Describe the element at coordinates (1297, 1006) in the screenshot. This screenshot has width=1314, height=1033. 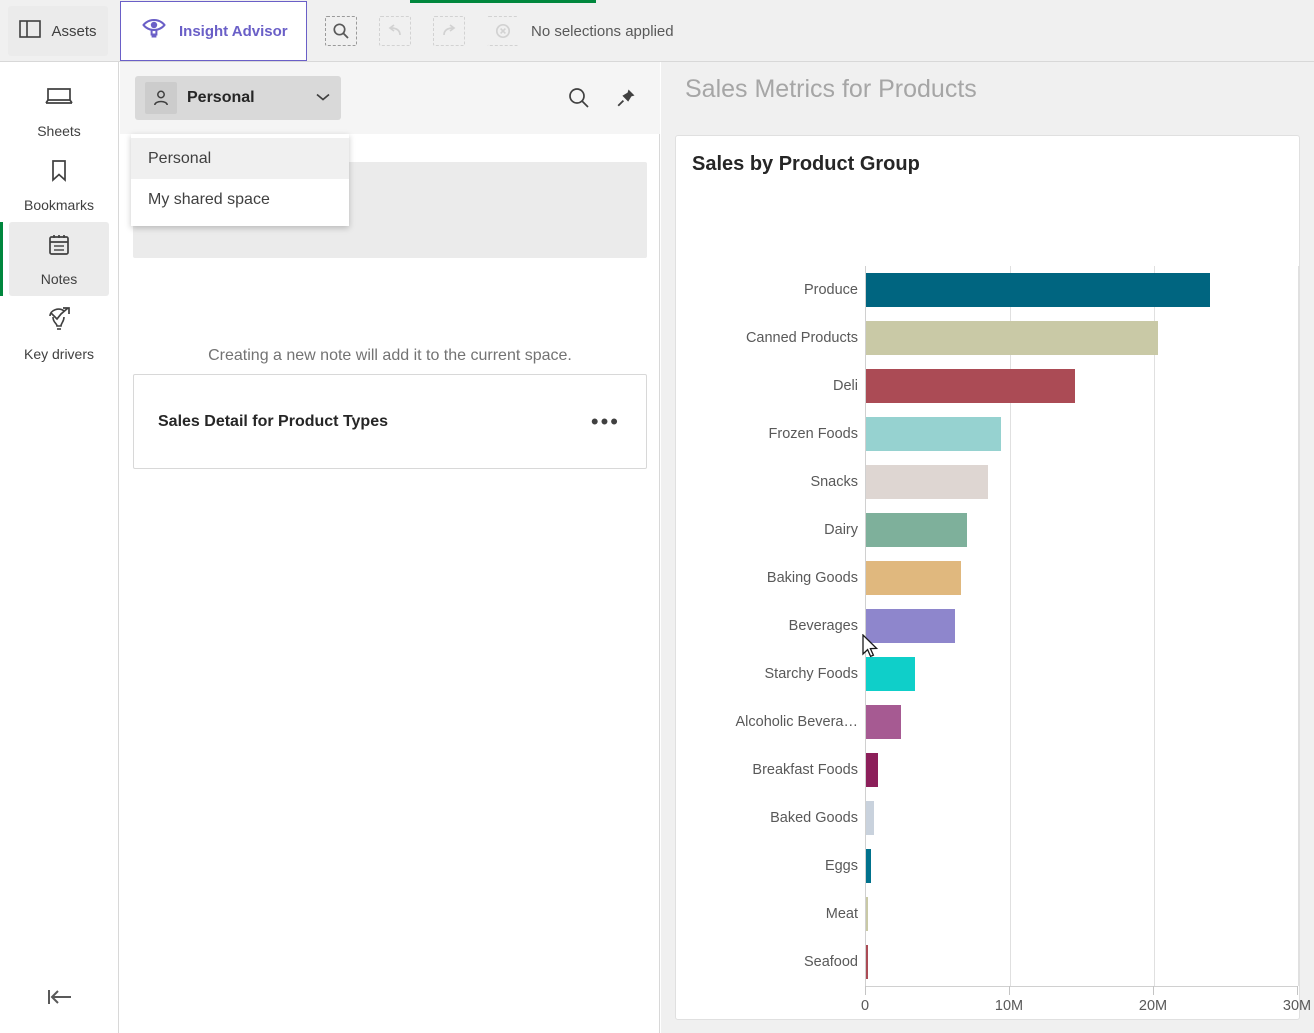
I see `x-axis-tick-label: 30M` at that location.